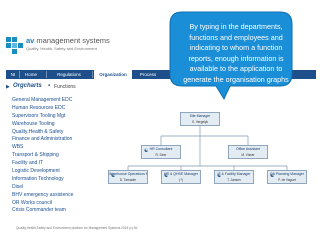 This screenshot has width=320, height=240. I want to click on orgchart-node-hr-consultant: ☯ HR Consultant R. Deer, so click(161, 152).